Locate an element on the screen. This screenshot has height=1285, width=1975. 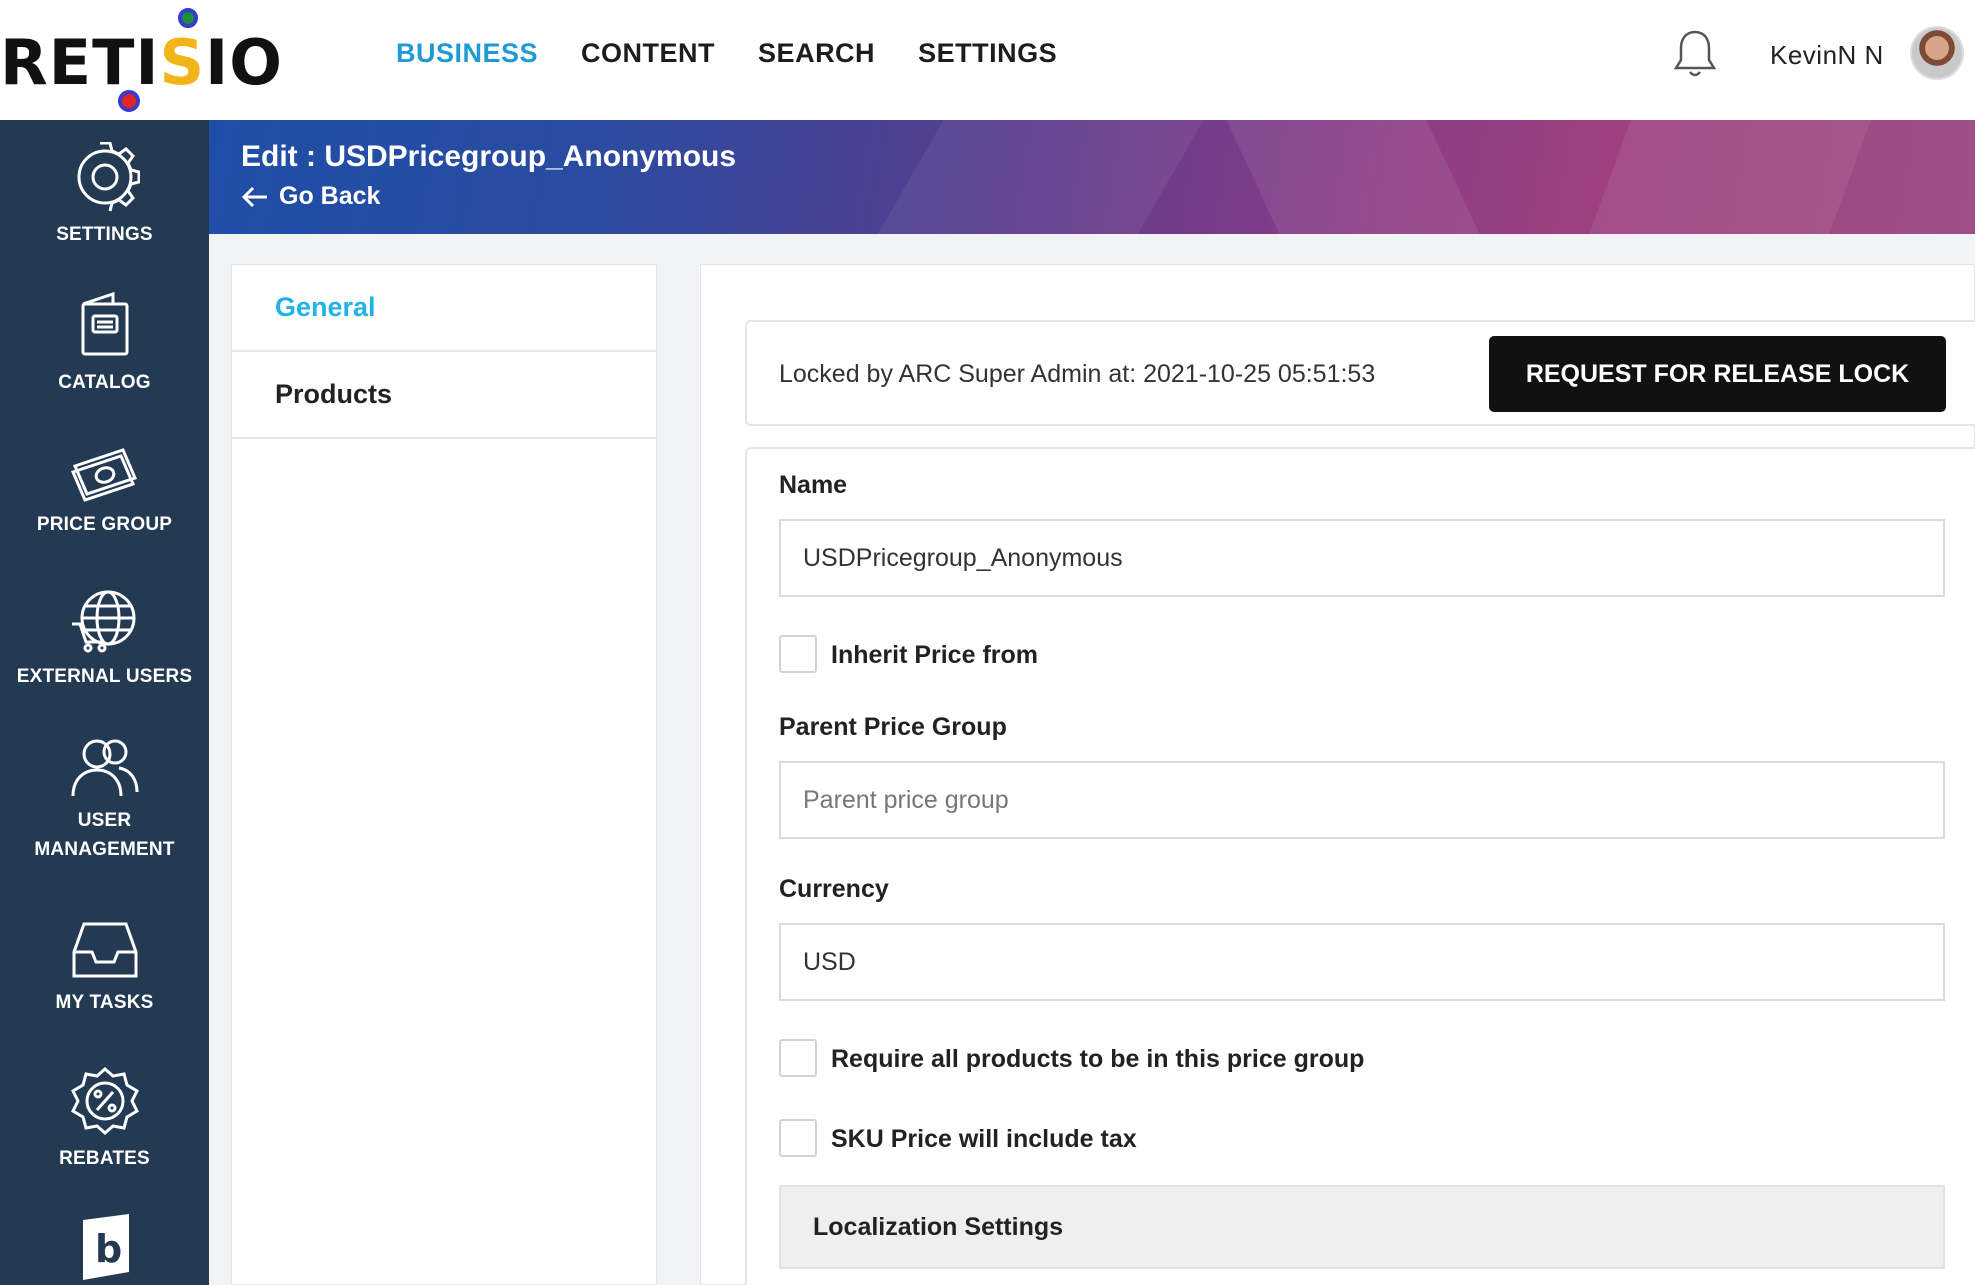
request-release-lock-button: REQUEST FOR RELEASE LOCK is located at coordinates (1717, 374).